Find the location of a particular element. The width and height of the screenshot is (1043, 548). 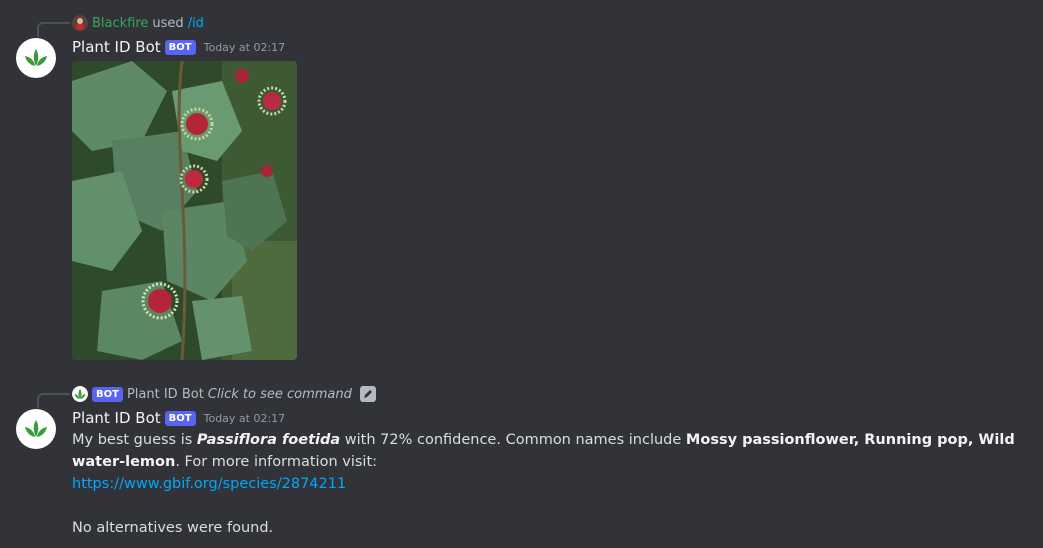

command-reply-row-2: BOT Plant ID Bot Click to see command is located at coordinates (224, 394).